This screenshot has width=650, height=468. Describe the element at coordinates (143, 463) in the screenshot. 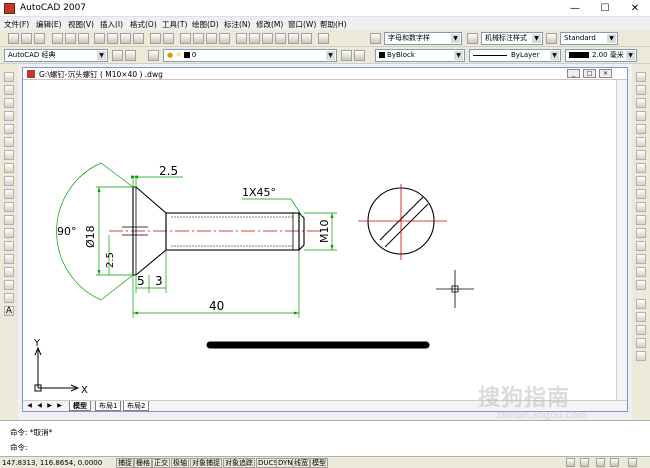

I see `grid-toggle: 栅格` at that location.